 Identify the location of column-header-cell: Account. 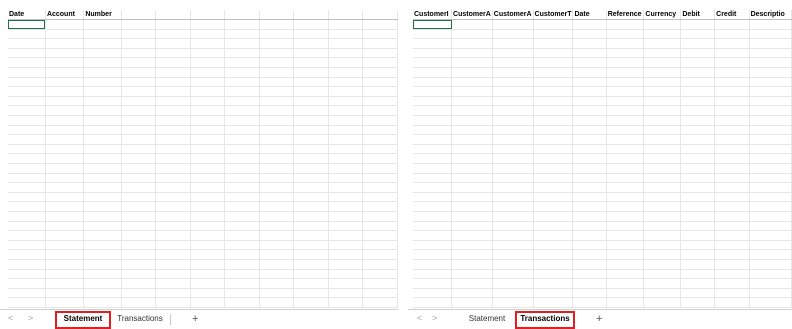
(65, 15).